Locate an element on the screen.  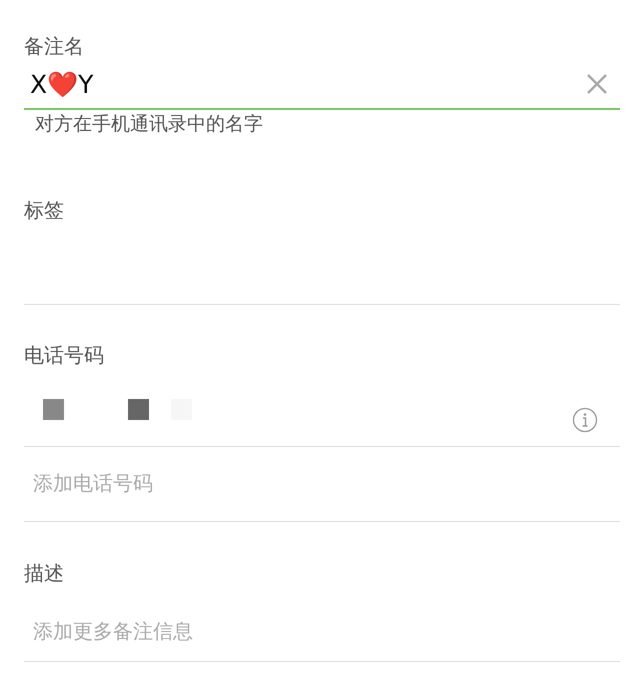
field-label: 备注名 is located at coordinates (54, 47).